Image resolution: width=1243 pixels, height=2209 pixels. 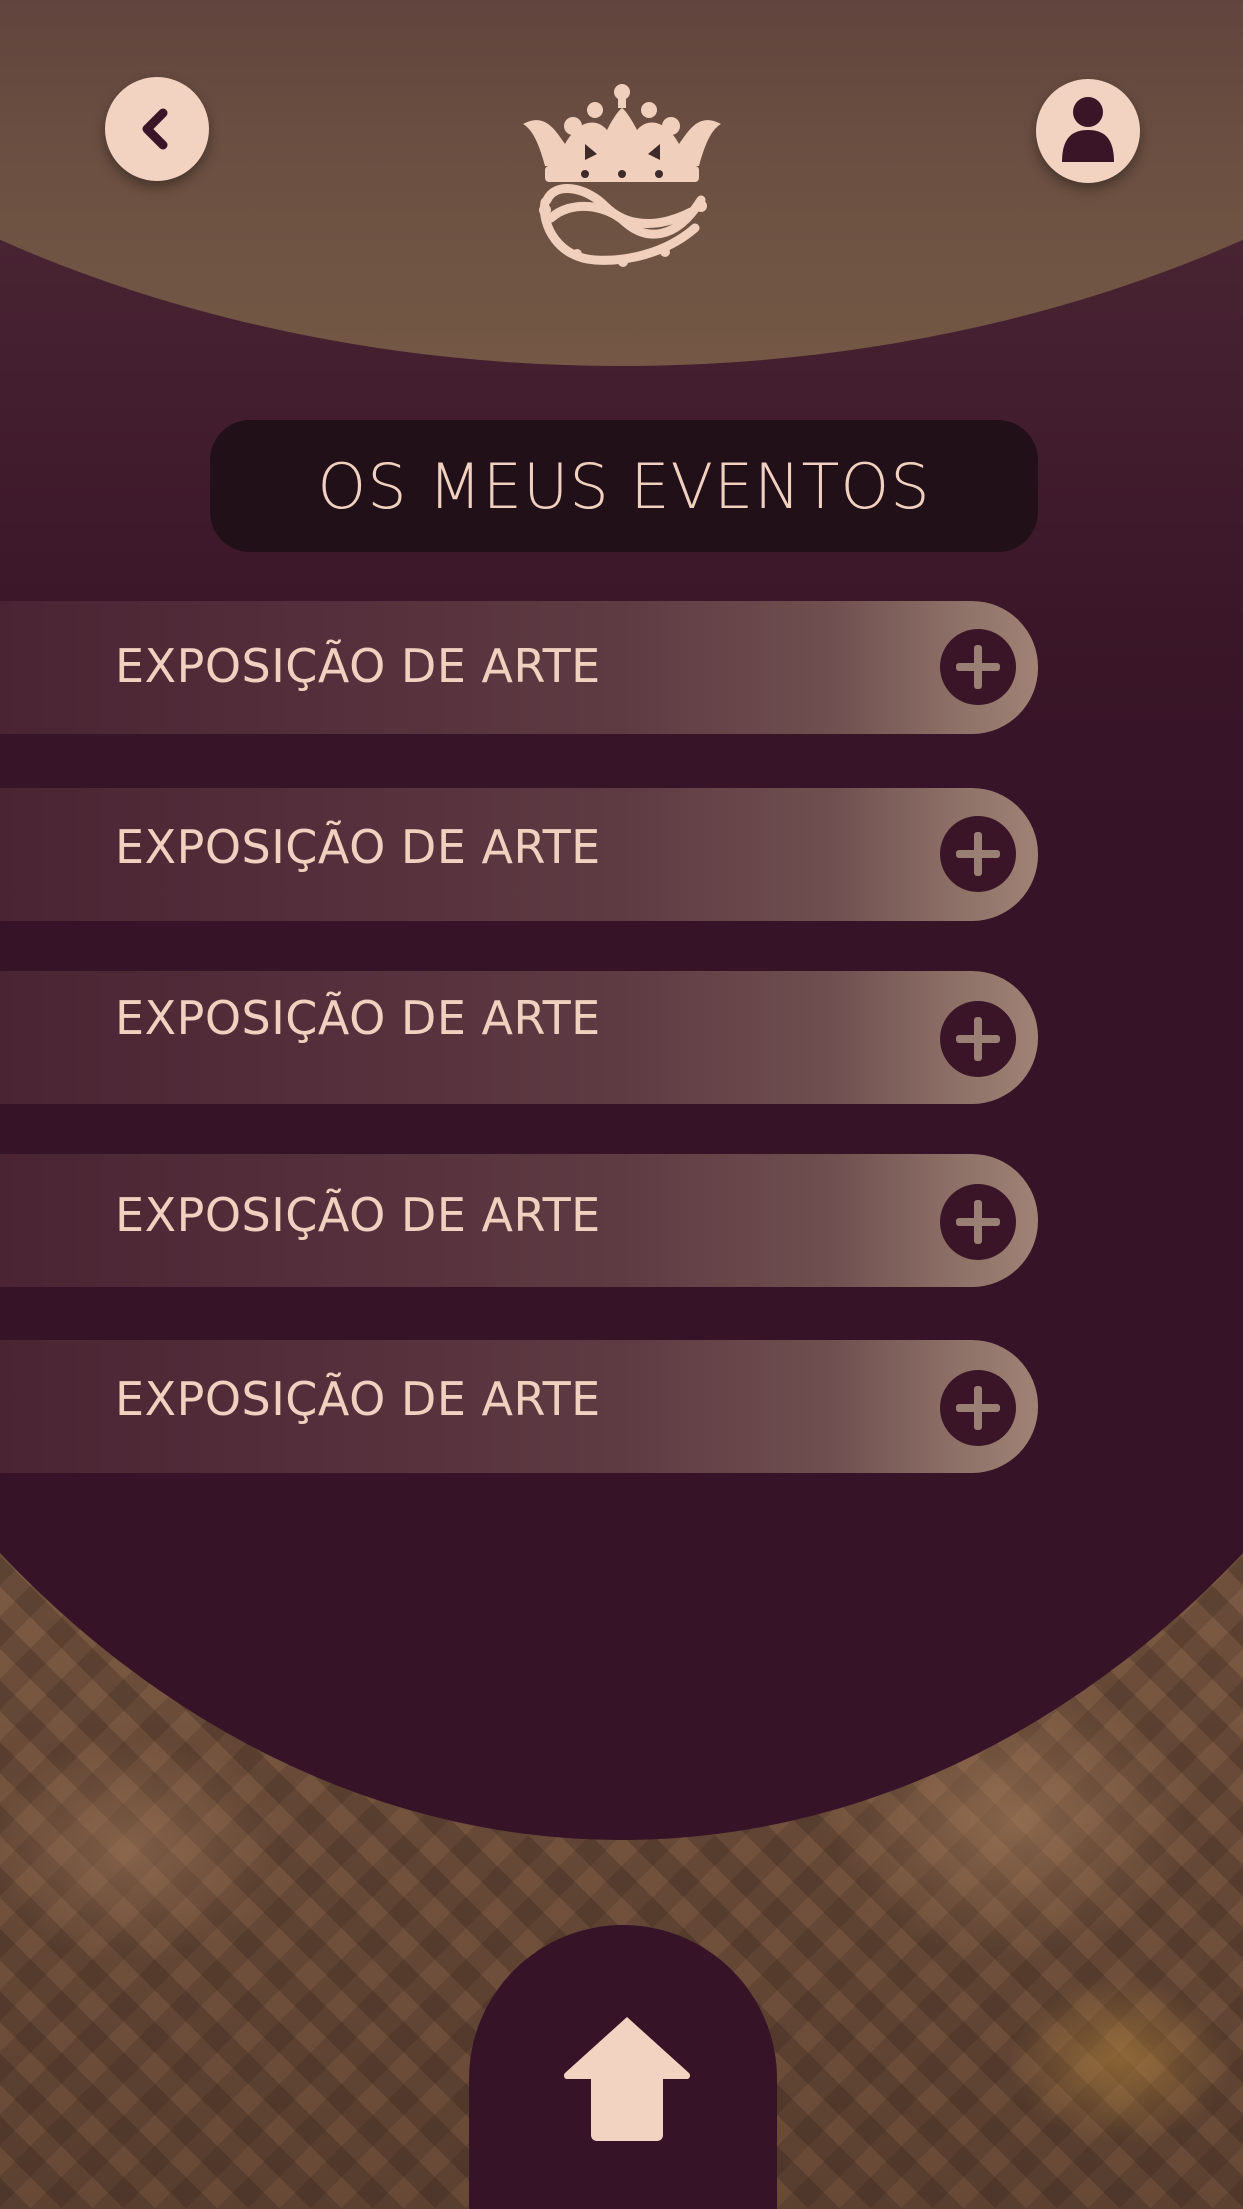 What do you see at coordinates (622, 175) in the screenshot?
I see `crown-of-thorns-icon` at bounding box center [622, 175].